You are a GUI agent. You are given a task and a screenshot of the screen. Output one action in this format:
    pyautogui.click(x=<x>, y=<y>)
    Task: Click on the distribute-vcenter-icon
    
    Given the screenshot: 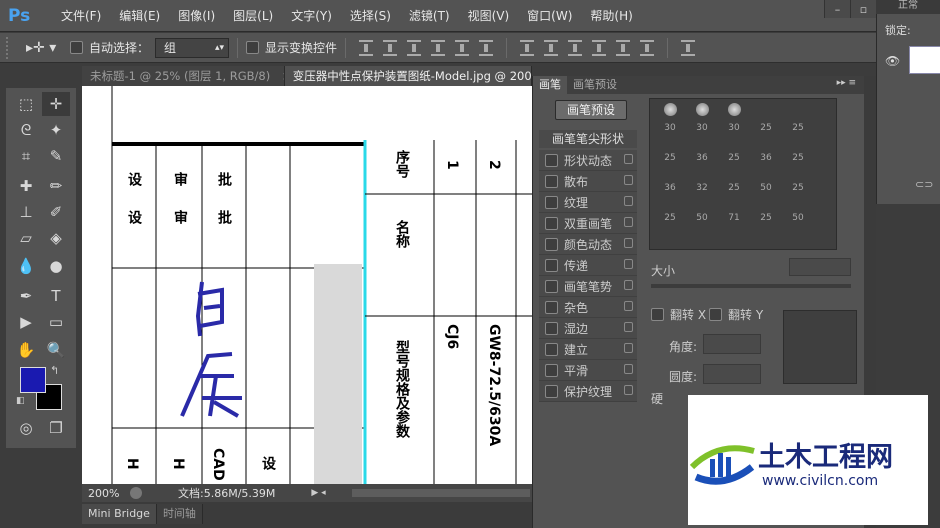 What is the action you would take?
    pyautogui.click(x=551, y=47)
    